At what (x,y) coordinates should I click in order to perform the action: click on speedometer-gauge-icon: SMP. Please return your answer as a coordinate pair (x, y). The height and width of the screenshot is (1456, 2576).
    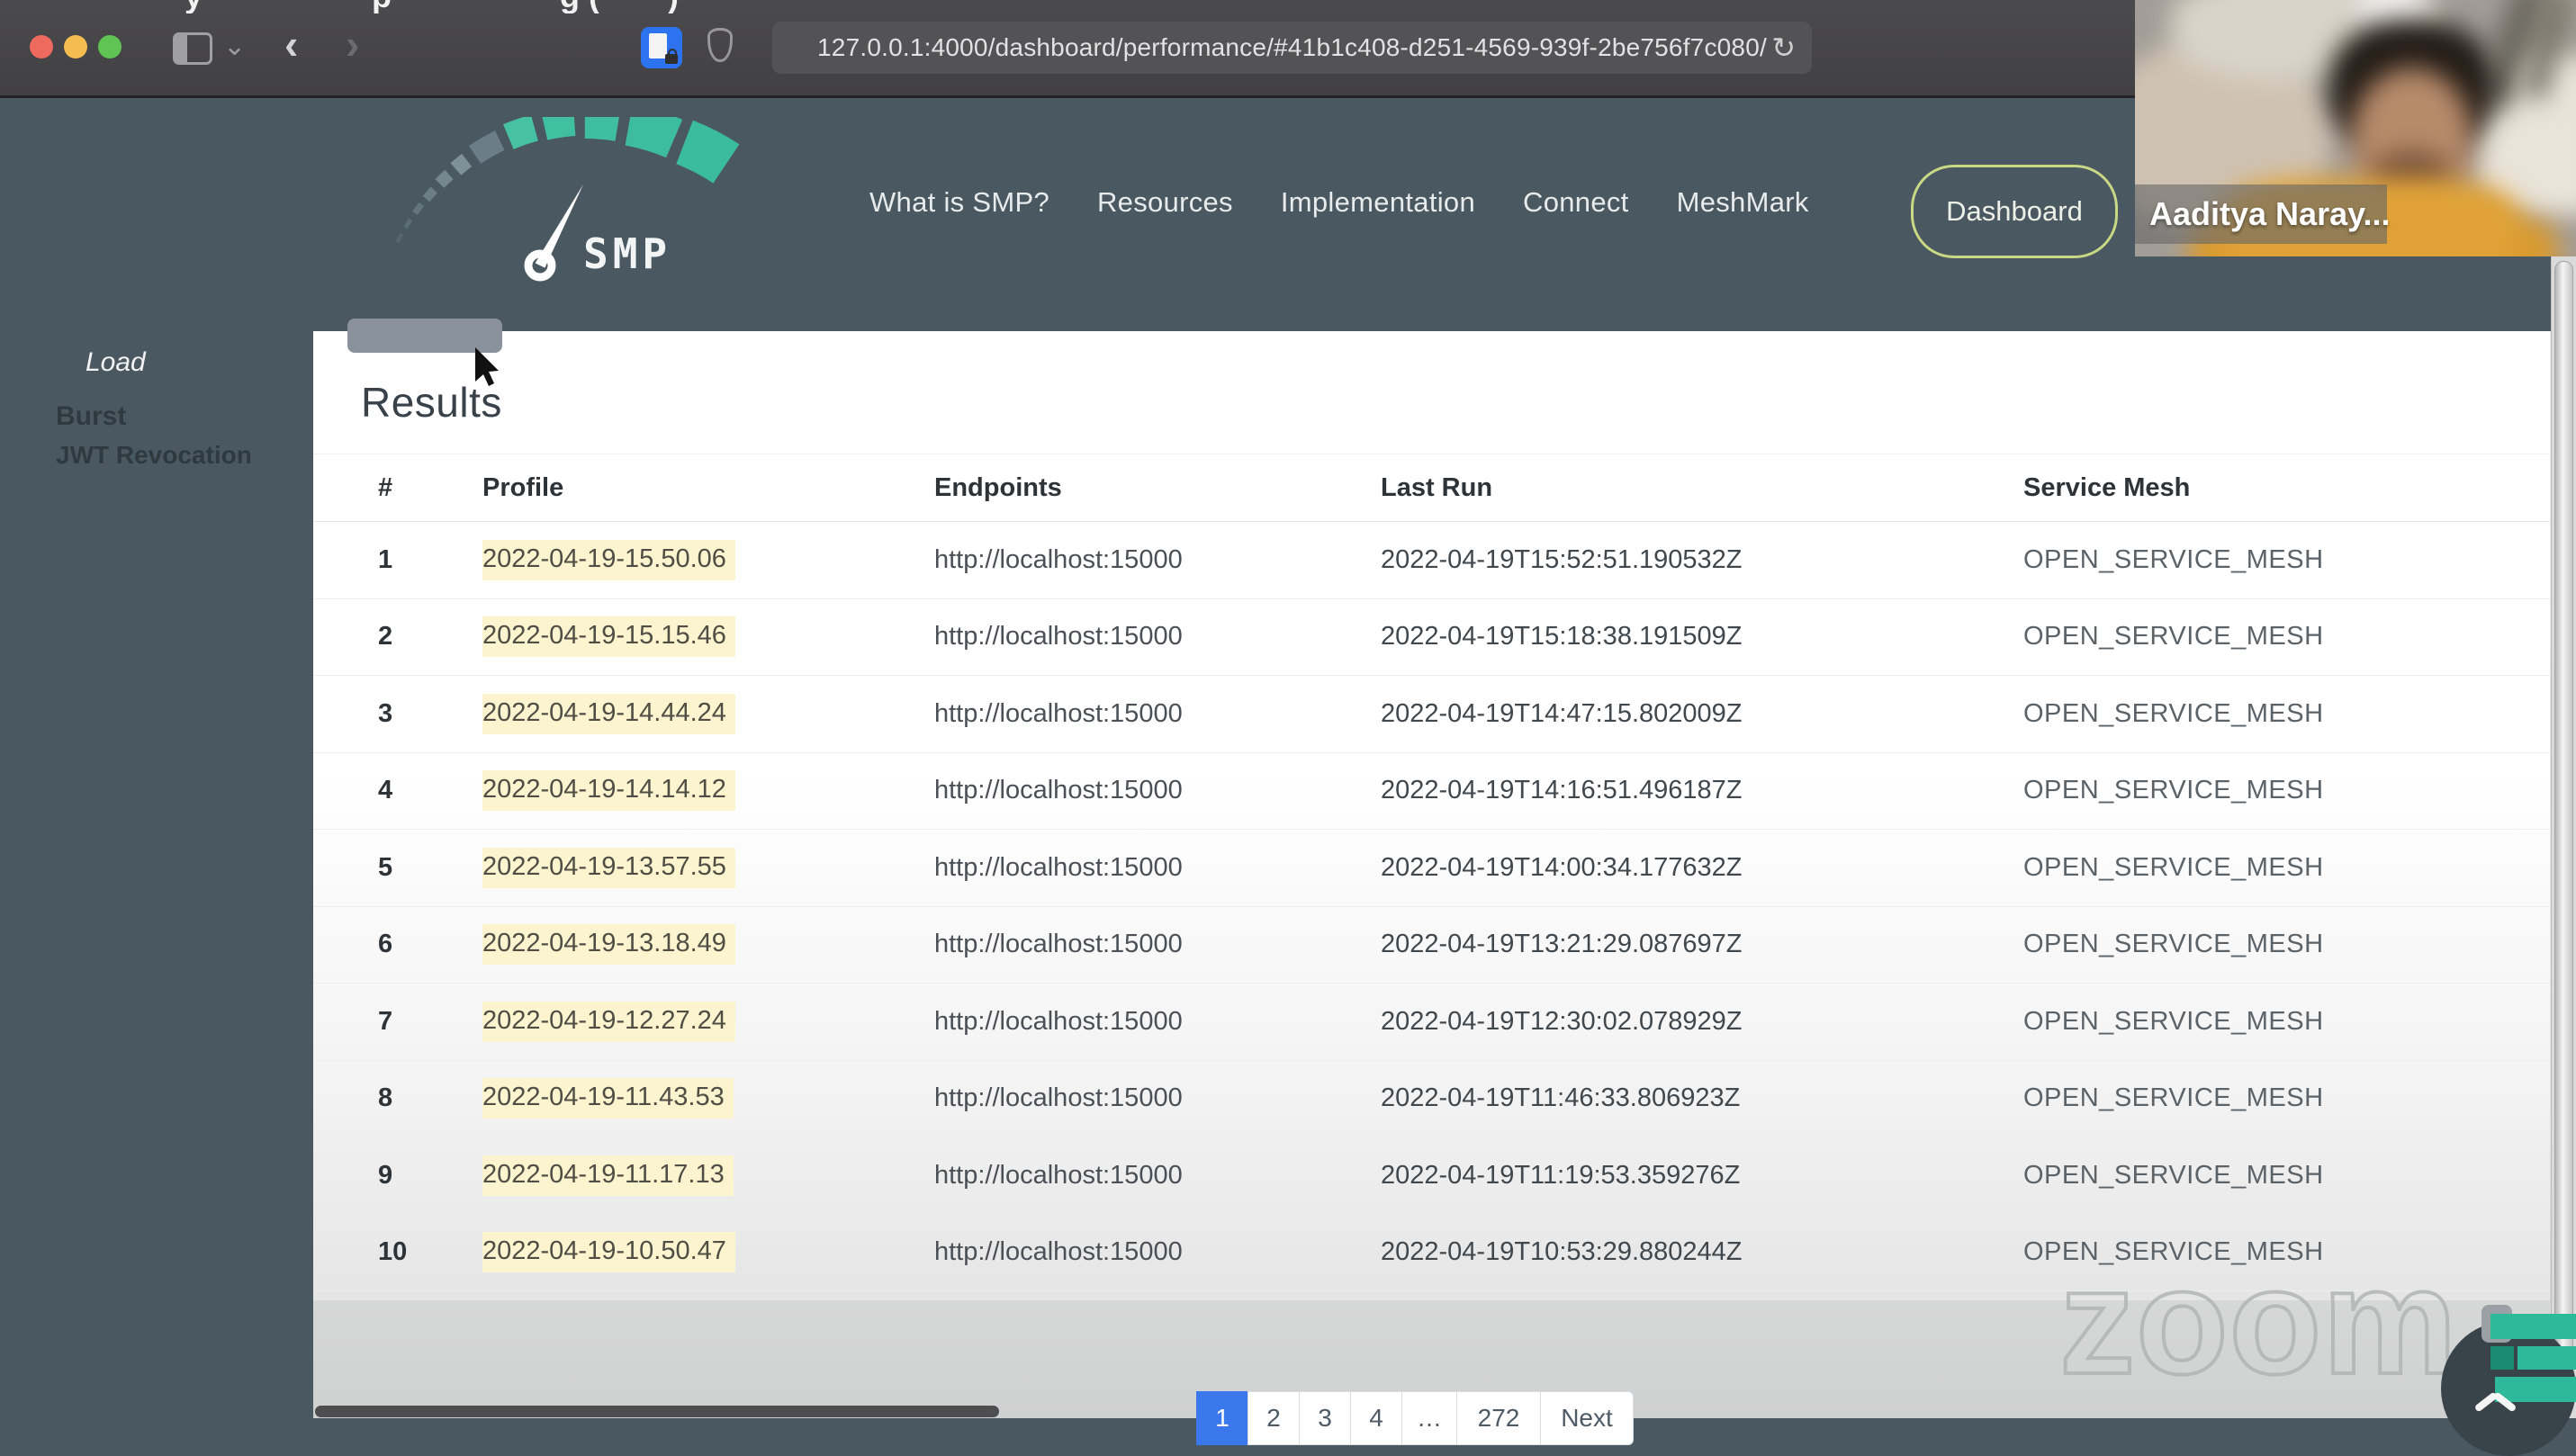
    Looking at the image, I should click on (567, 192).